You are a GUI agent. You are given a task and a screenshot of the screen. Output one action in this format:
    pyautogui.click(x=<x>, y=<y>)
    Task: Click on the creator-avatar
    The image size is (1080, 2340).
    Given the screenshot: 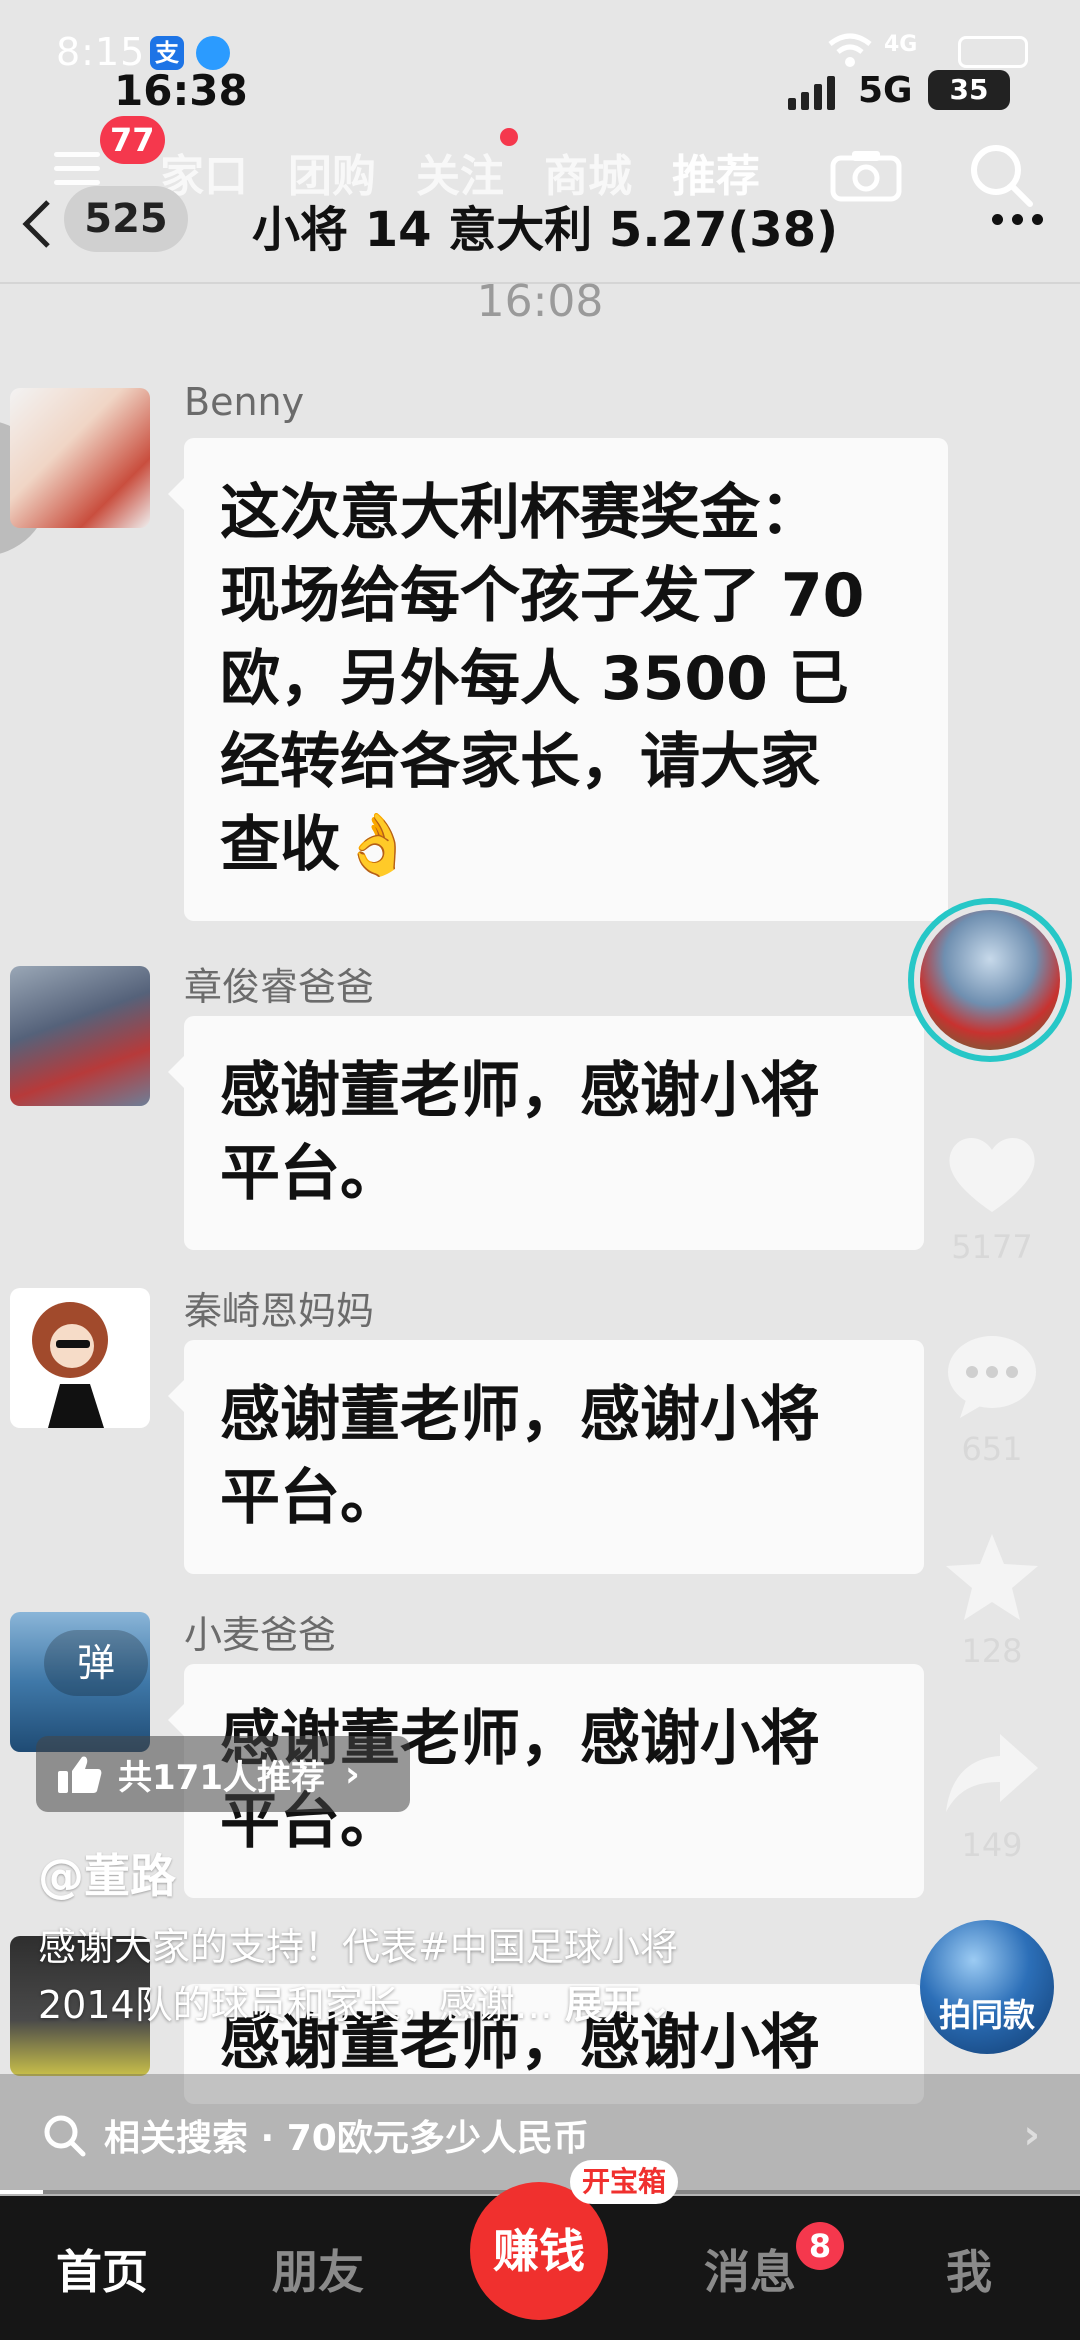 What is the action you would take?
    pyautogui.click(x=990, y=980)
    